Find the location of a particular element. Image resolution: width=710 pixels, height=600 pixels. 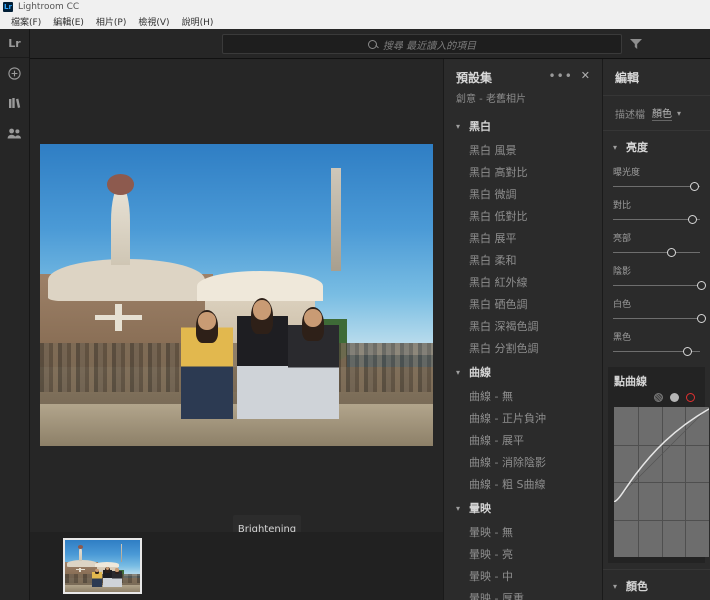

search-input: 搜尋 最近讀入的項目 is located at coordinates (422, 44).